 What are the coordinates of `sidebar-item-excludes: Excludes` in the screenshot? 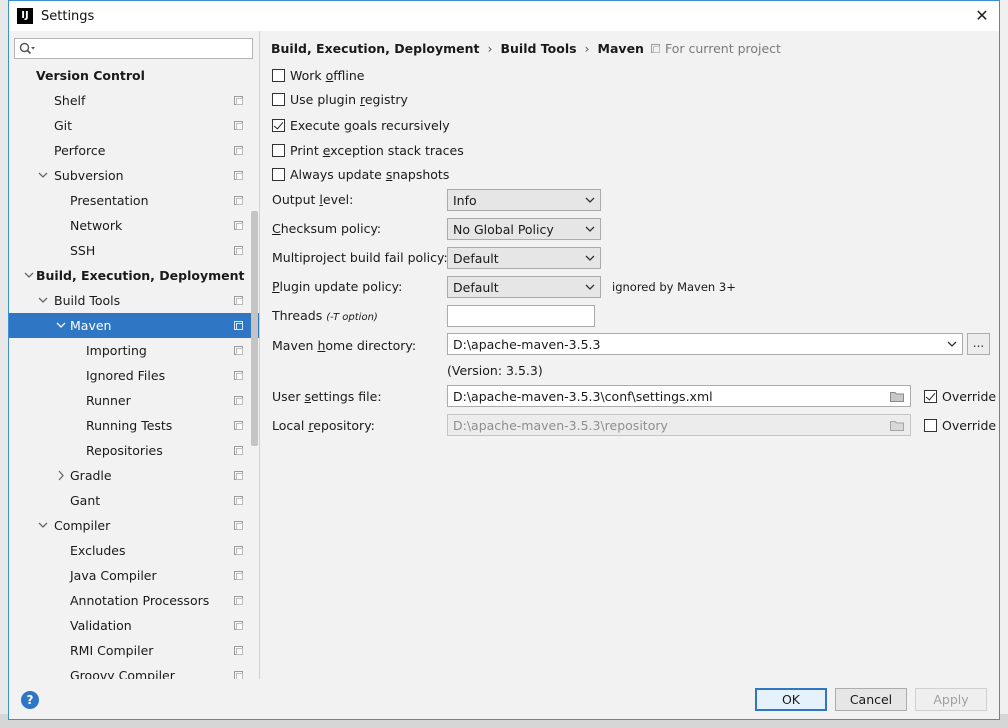 It's located at (134, 550).